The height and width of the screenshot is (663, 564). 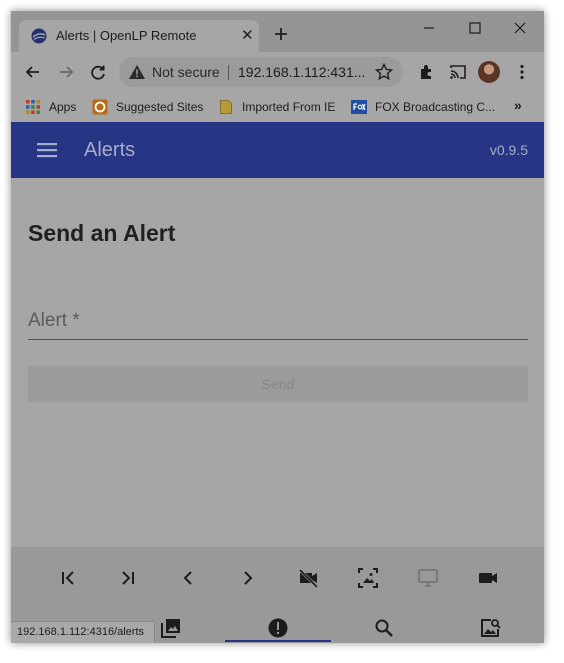 What do you see at coordinates (102, 233) in the screenshot?
I see `send-alert-heading: Send an Alert` at bounding box center [102, 233].